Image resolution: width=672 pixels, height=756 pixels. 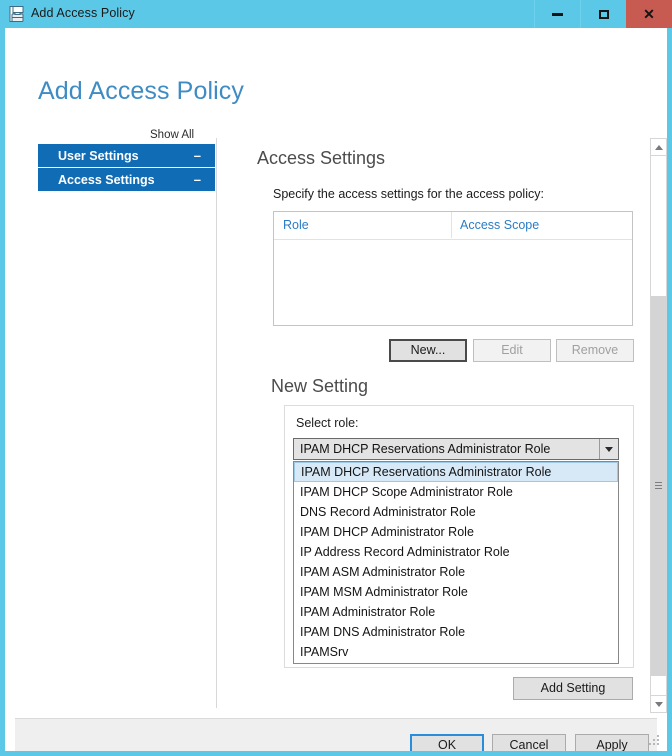 I want to click on page-title: Add Access Policy, so click(x=141, y=91).